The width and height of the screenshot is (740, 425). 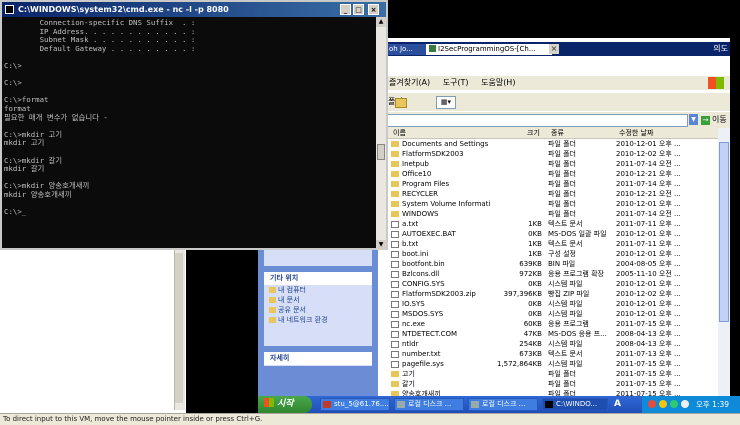 I want to click on link-my-computer: 내 컴퓨터, so click(x=318, y=290).